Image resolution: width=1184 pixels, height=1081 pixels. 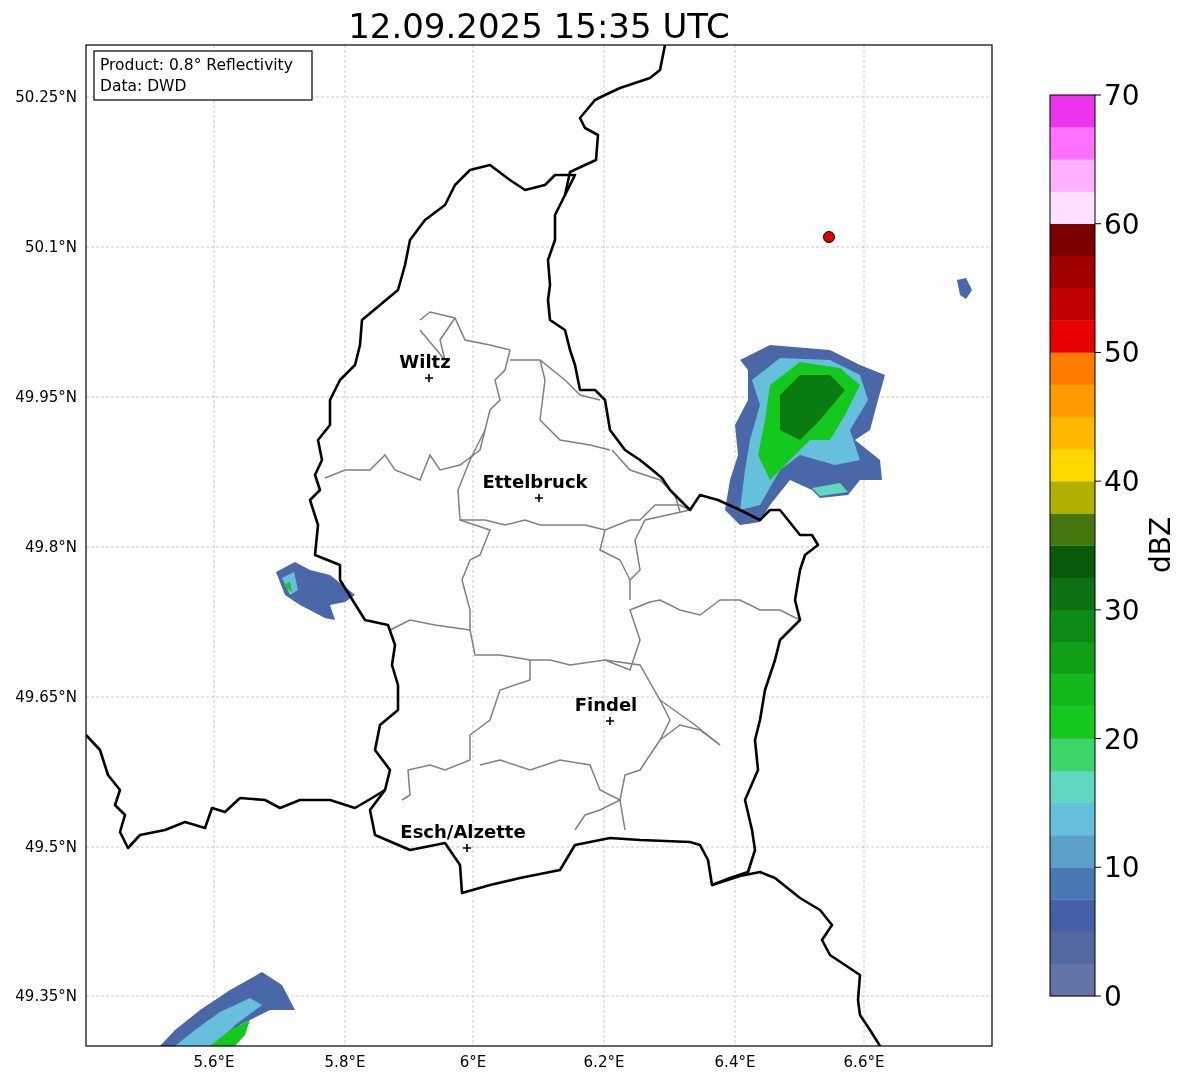 I want to click on colorbar-tick-label: 40, so click(x=1122, y=482).